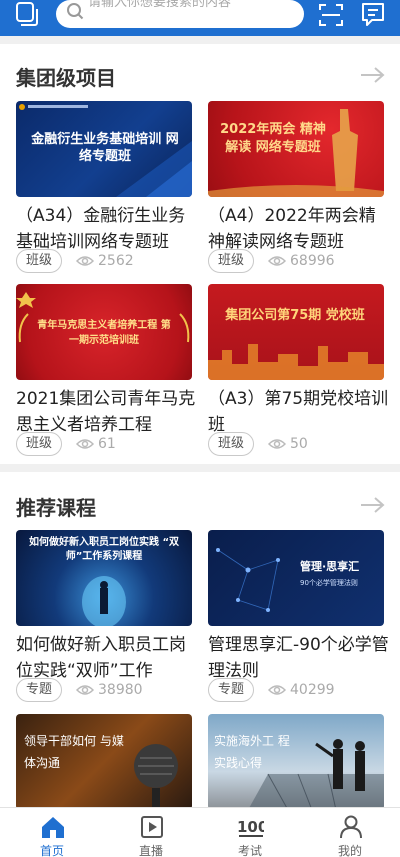 This screenshot has width=400, height=857. Describe the element at coordinates (200, 832) in the screenshot. I see `bottom-nav: 首页 直播 100 考试 我的` at that location.